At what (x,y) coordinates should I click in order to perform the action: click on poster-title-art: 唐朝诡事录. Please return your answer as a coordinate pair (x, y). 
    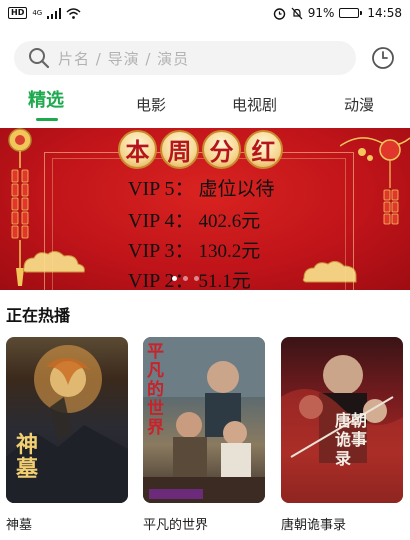
    Looking at the image, I should click on (351, 439).